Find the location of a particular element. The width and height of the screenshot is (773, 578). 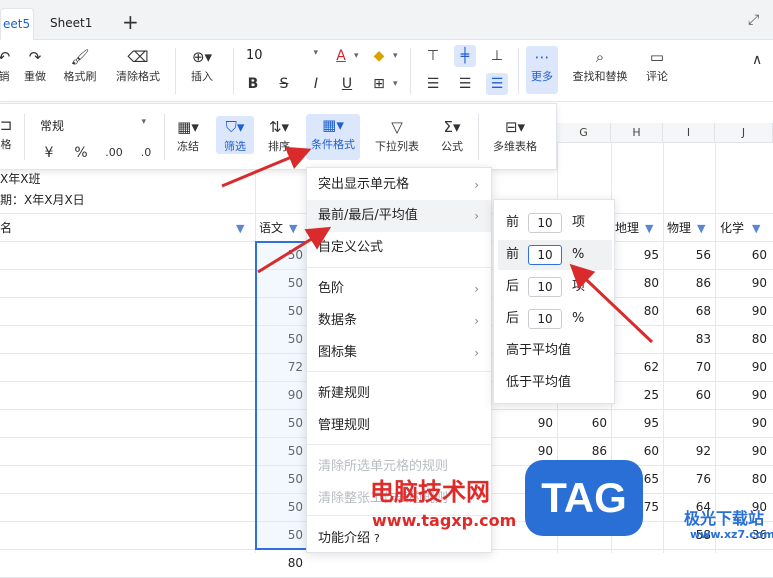

watermark-url: www.tagxp.com is located at coordinates (444, 520).